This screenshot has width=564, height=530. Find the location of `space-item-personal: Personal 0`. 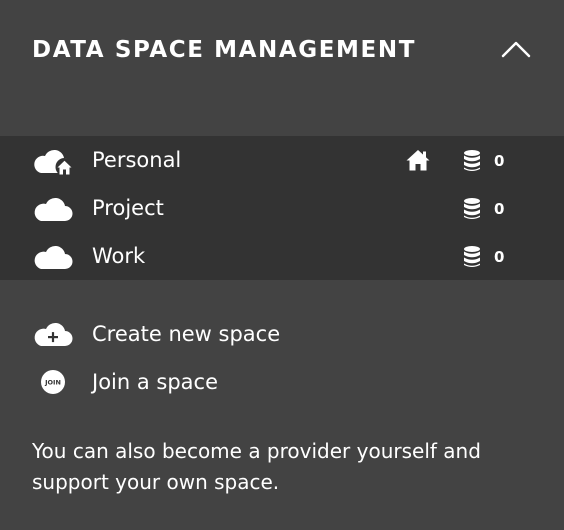

space-item-personal: Personal 0 is located at coordinates (282, 160).